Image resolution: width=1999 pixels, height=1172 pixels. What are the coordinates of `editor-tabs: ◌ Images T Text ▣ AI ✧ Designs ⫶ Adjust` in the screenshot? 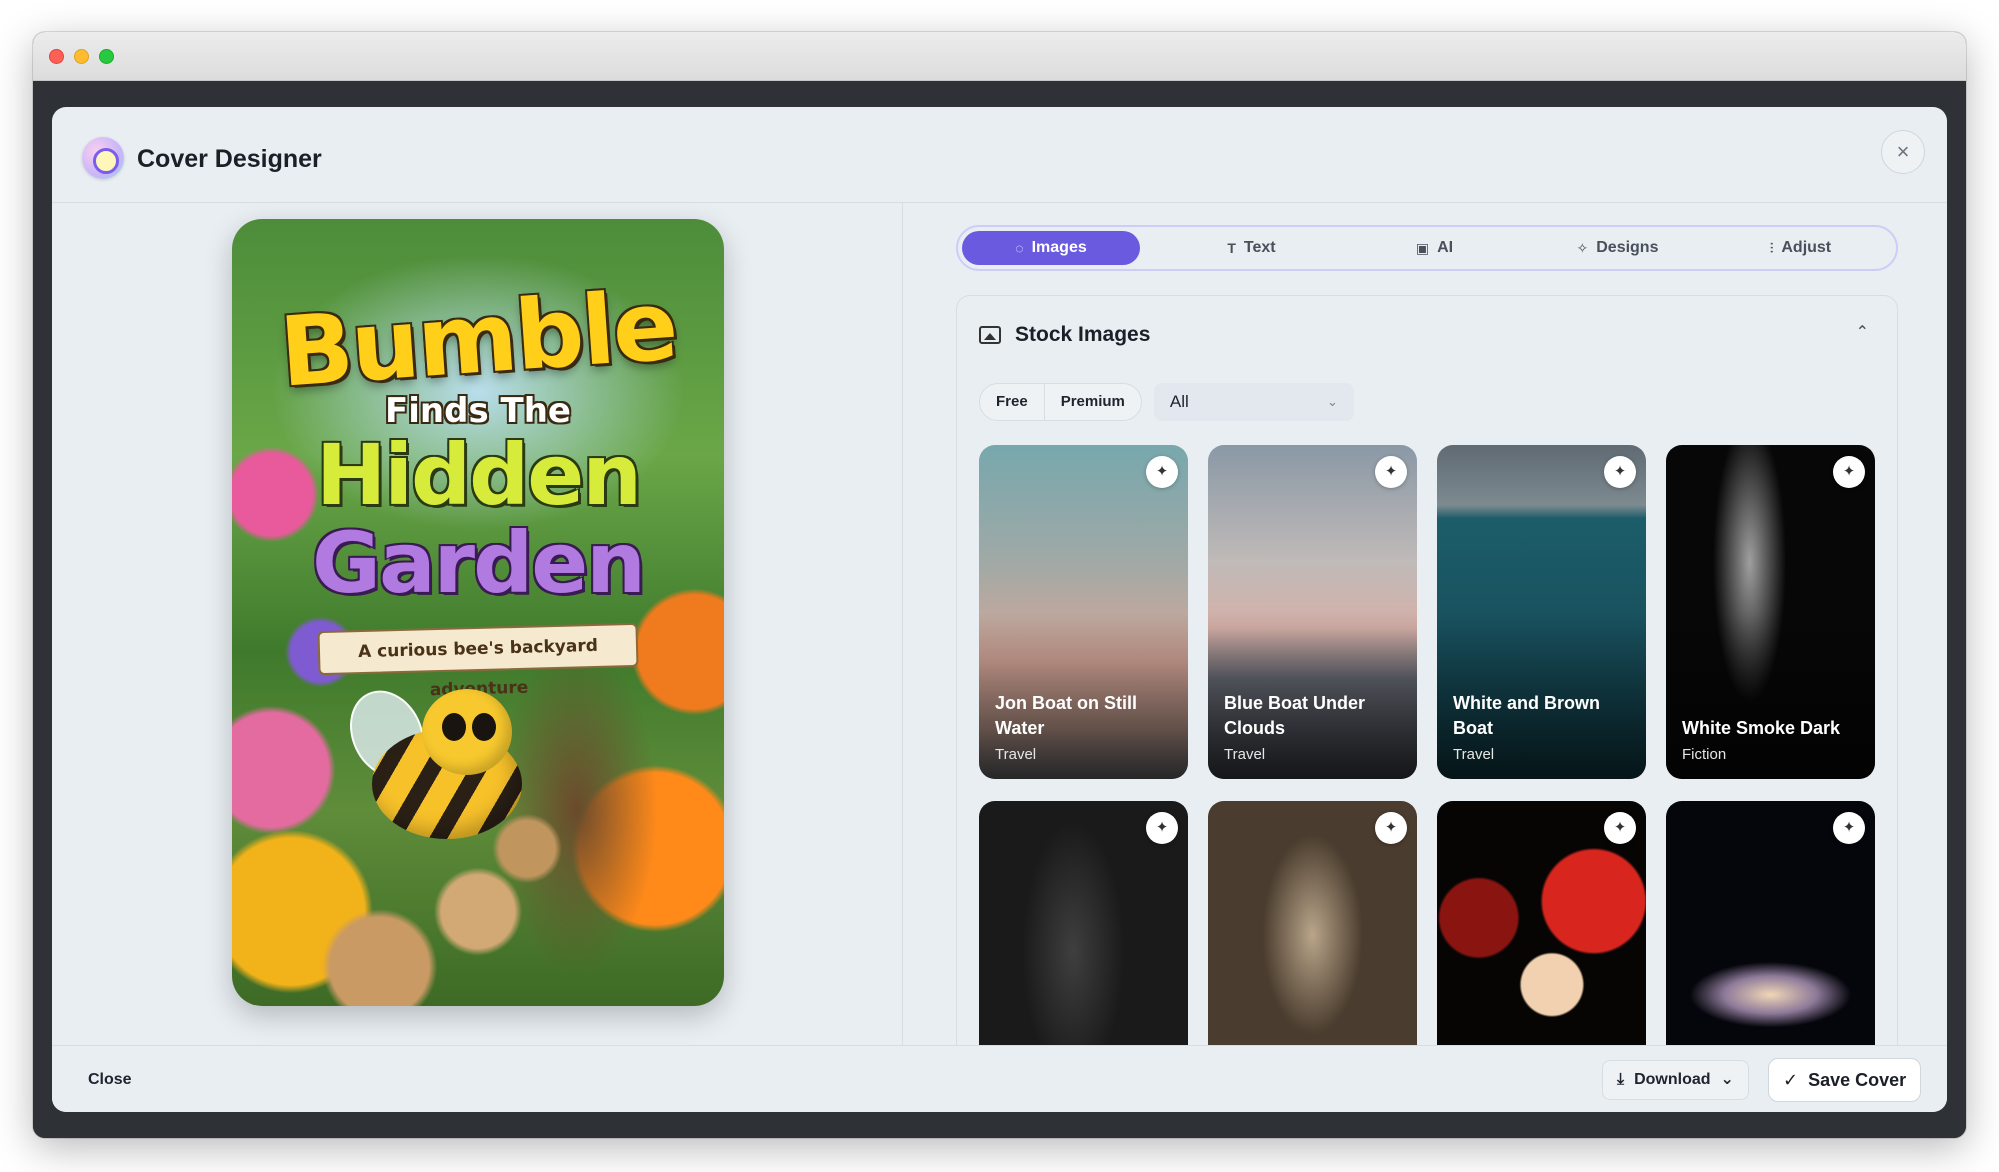 It's located at (1427, 248).